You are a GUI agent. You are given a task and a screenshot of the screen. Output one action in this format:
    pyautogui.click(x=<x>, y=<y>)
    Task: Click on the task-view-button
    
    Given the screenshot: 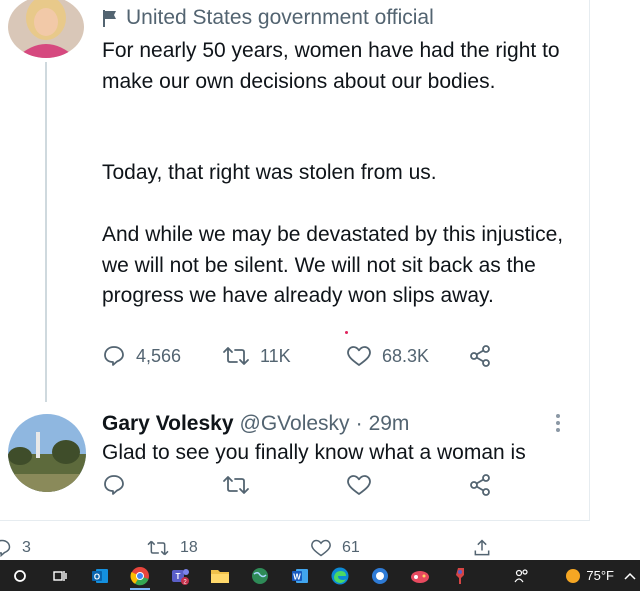 What is the action you would take?
    pyautogui.click(x=60, y=575)
    